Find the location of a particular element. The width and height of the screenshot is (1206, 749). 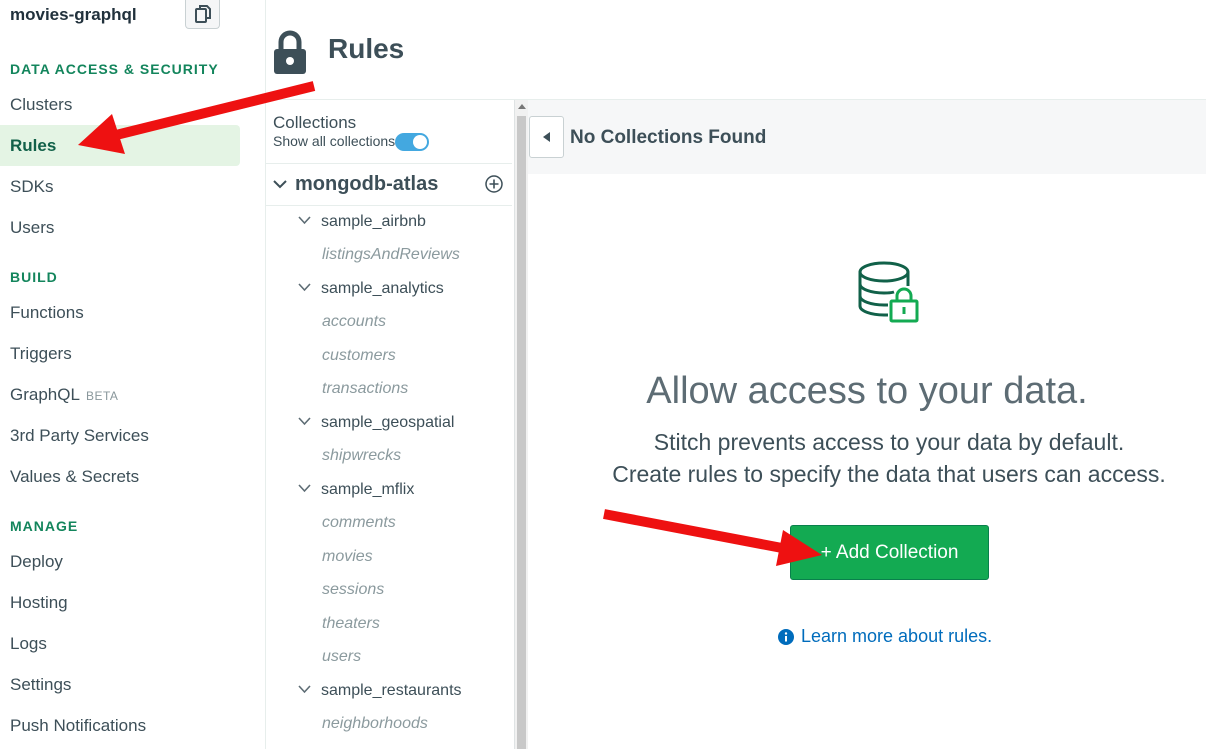

add-collection-plus-icon is located at coordinates (494, 184).